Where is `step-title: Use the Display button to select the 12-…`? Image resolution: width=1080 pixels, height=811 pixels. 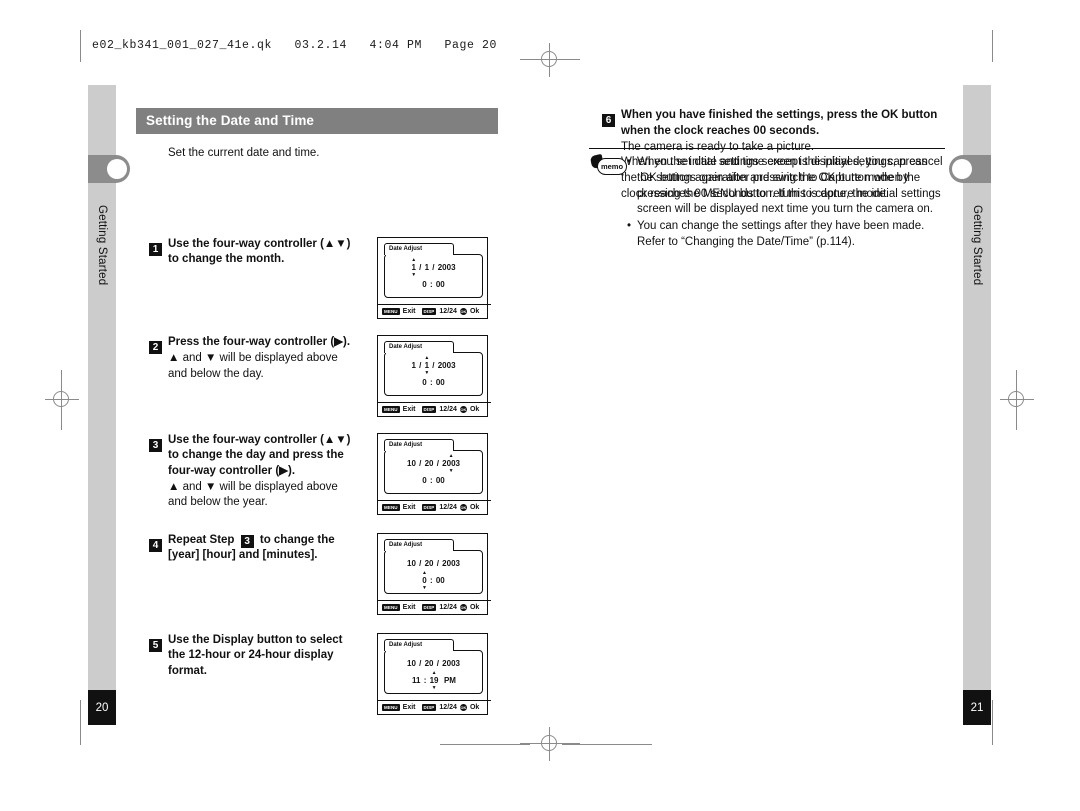 step-title: Use the Display button to select the 12-… is located at coordinates (255, 655).